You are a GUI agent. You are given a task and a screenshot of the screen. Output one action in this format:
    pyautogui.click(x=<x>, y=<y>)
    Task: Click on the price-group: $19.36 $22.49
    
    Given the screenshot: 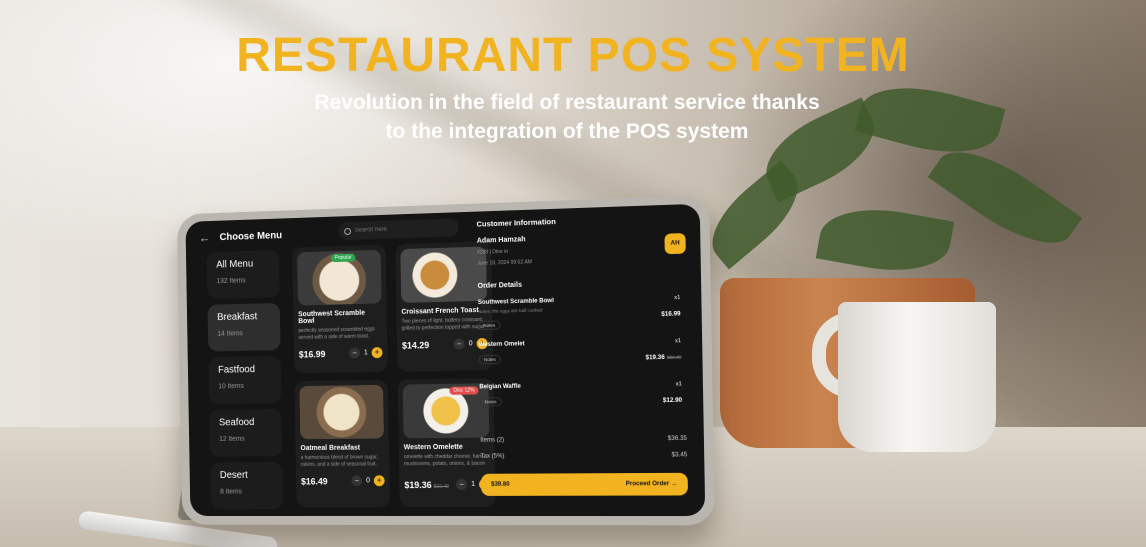 What is the action you would take?
    pyautogui.click(x=426, y=484)
    